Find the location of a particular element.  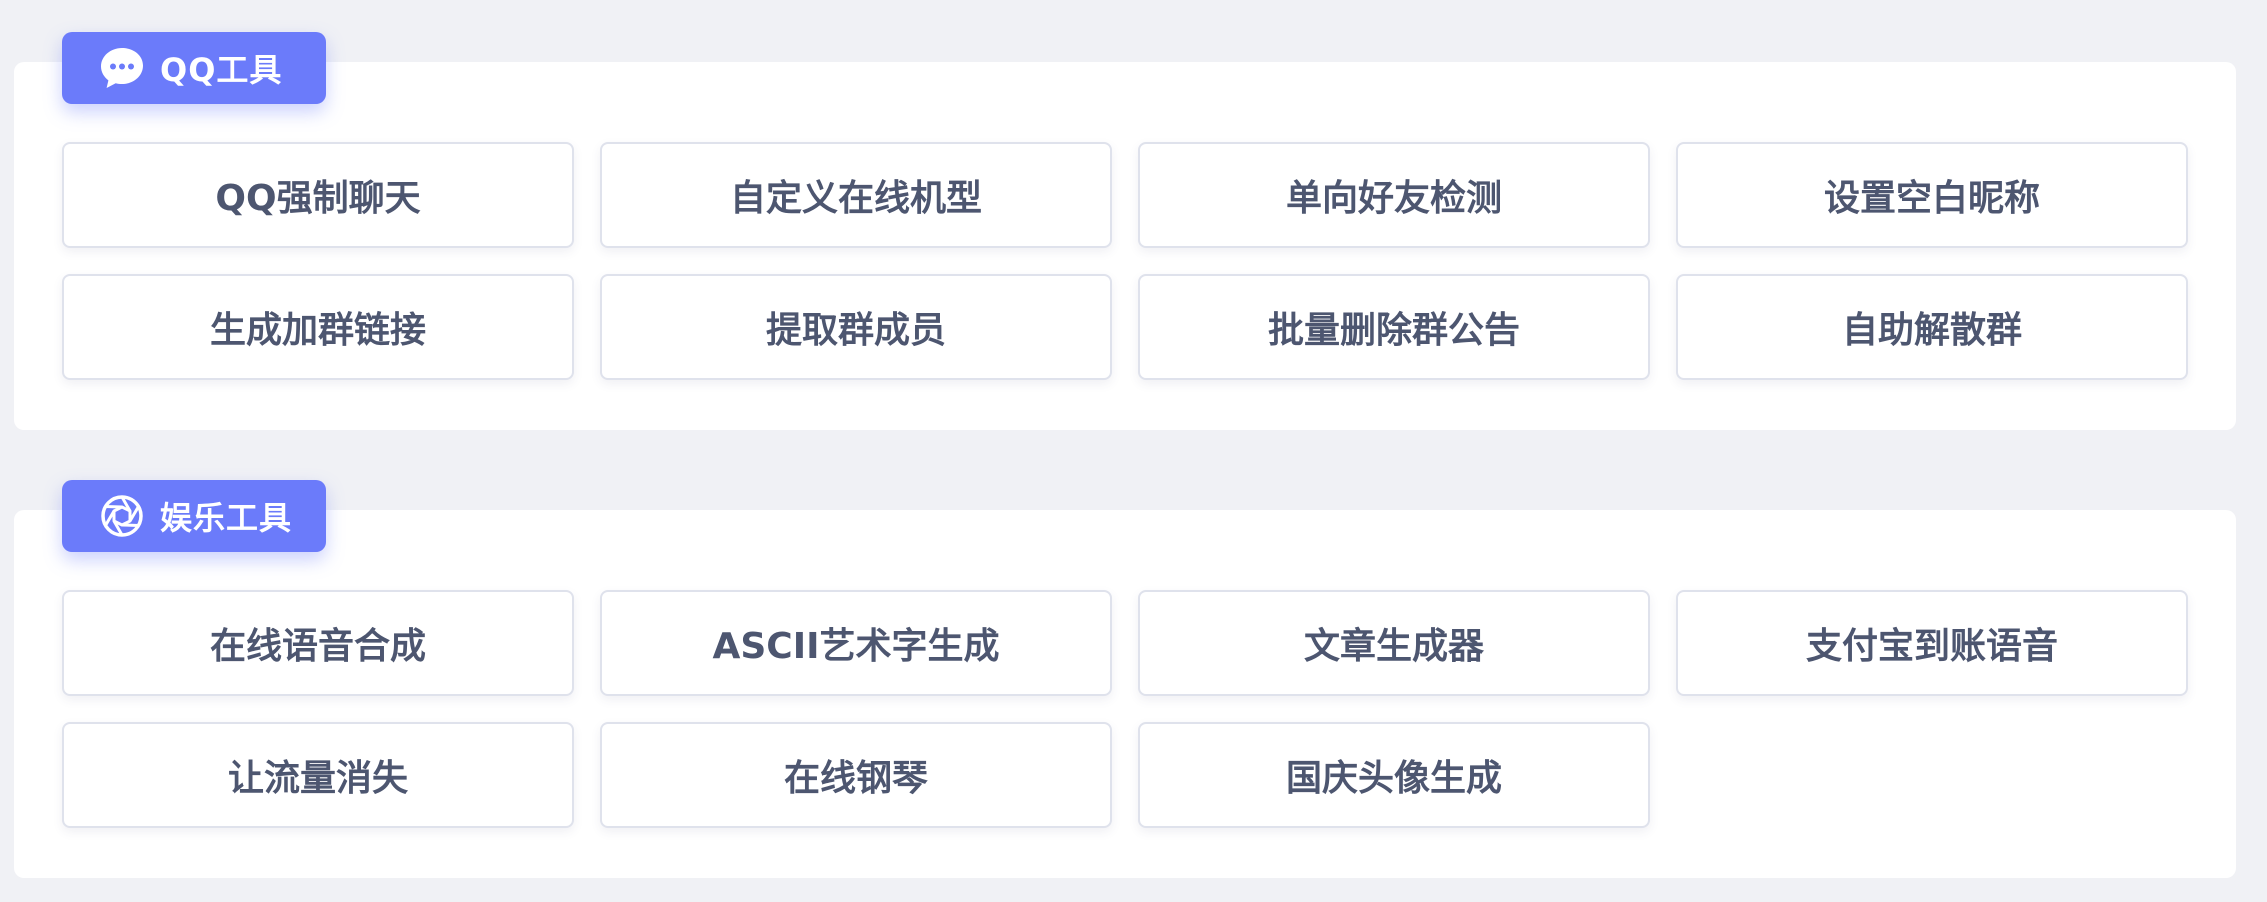

tool-article-generator: 文章生成器 is located at coordinates (1394, 643).